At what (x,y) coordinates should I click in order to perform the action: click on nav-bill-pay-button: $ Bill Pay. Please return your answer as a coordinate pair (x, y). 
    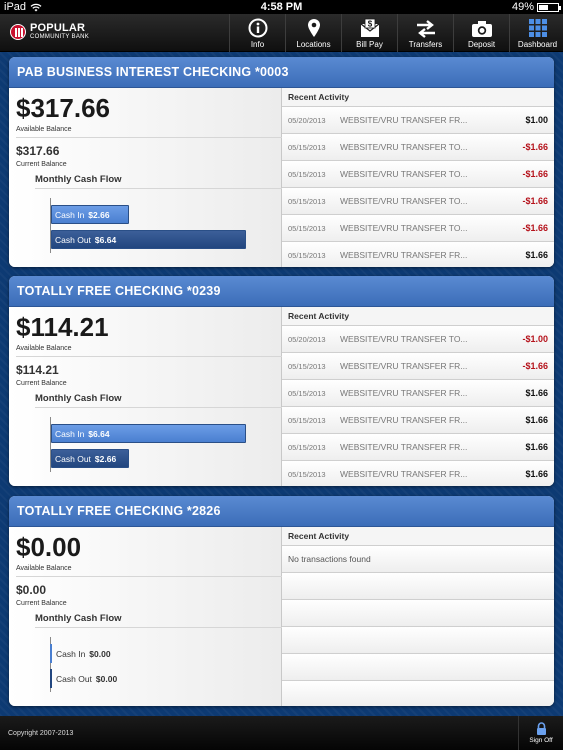
    Looking at the image, I should click on (369, 33).